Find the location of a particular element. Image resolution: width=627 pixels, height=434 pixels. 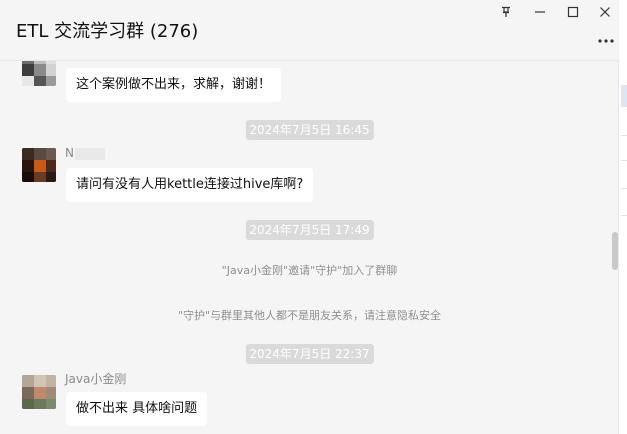

scrollbar is located at coordinates (615, 251).